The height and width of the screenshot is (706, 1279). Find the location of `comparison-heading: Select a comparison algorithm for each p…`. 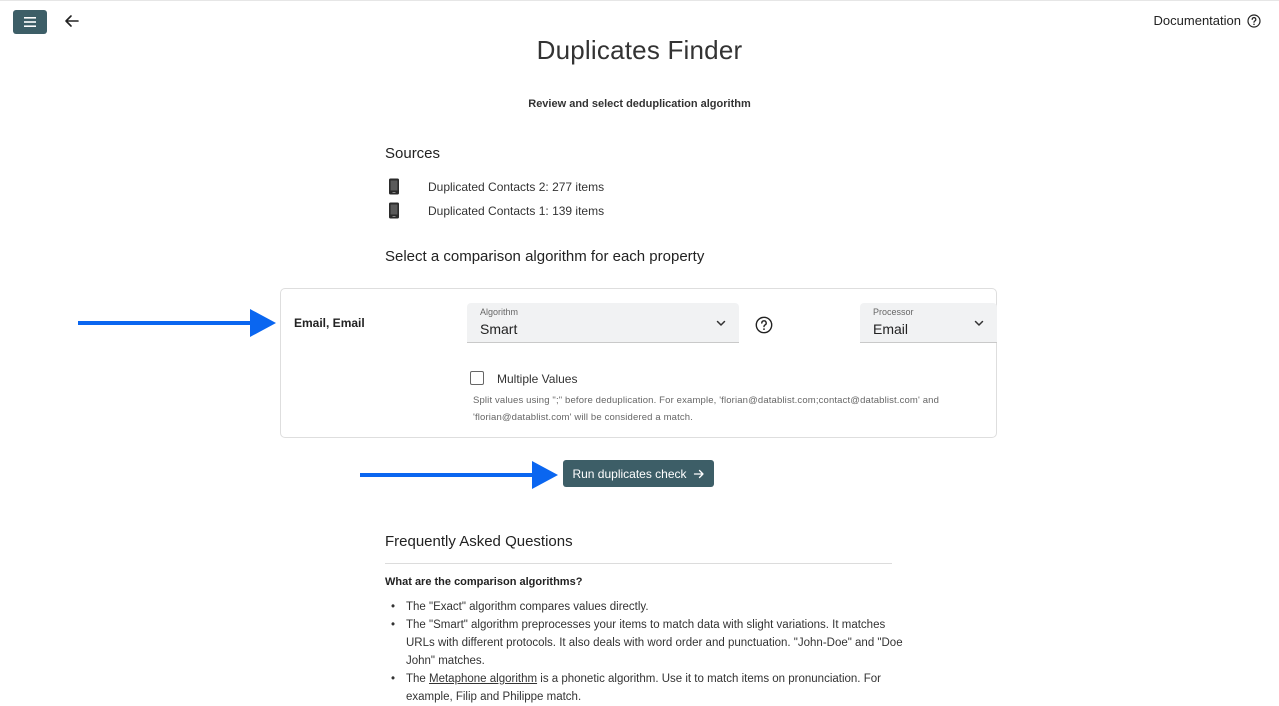

comparison-heading: Select a comparison algorithm for each p… is located at coordinates (545, 256).